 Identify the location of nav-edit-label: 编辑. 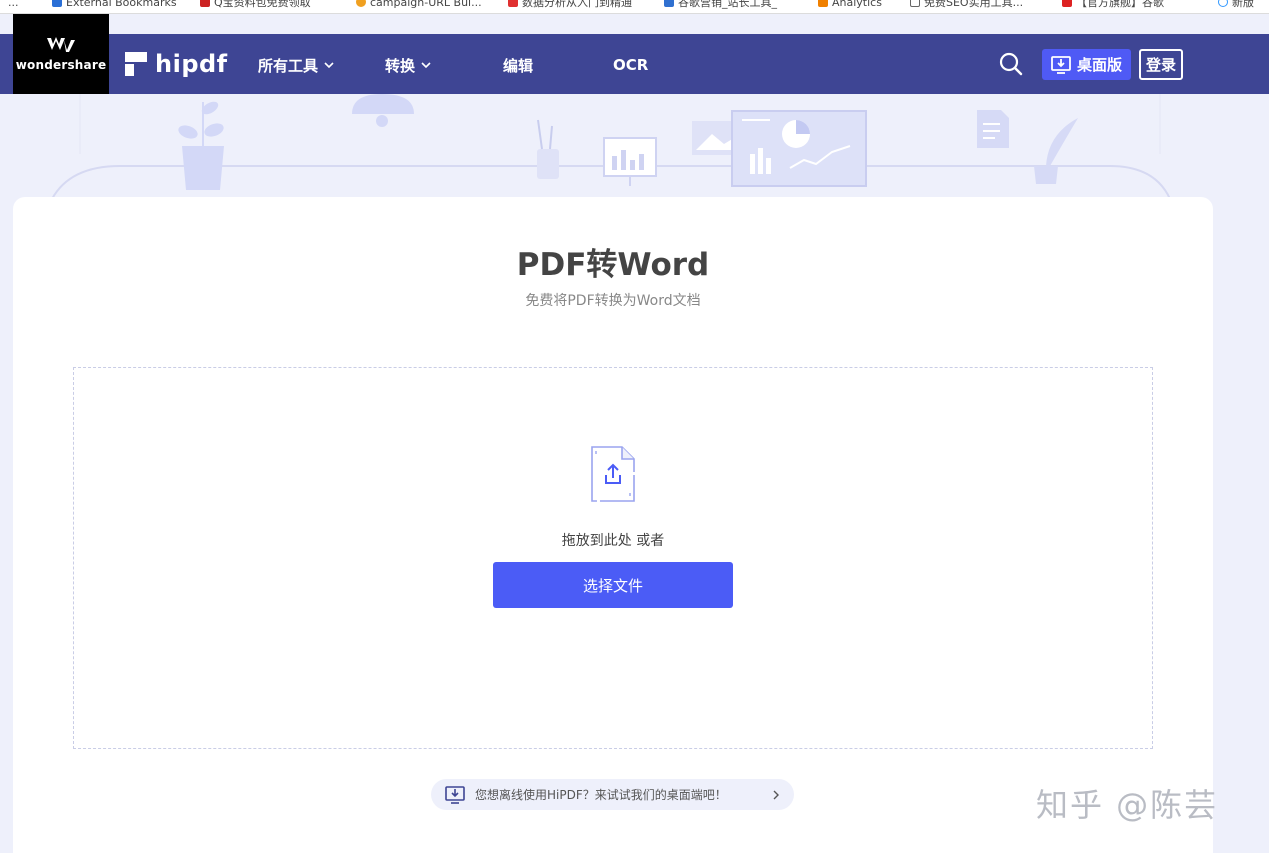
(518, 65).